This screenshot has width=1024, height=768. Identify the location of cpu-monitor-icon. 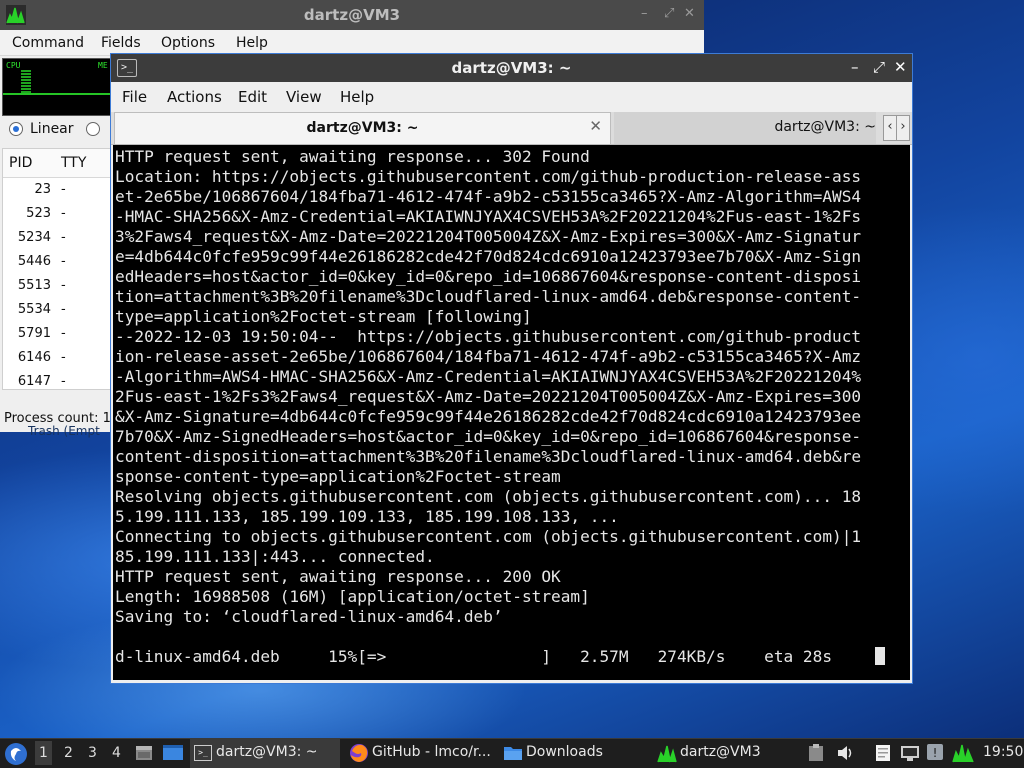
(963, 753).